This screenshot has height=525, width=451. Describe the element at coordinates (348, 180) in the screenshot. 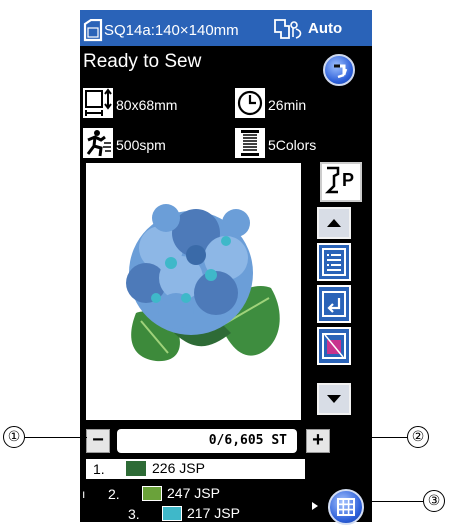

I see `svg-text: P` at that location.